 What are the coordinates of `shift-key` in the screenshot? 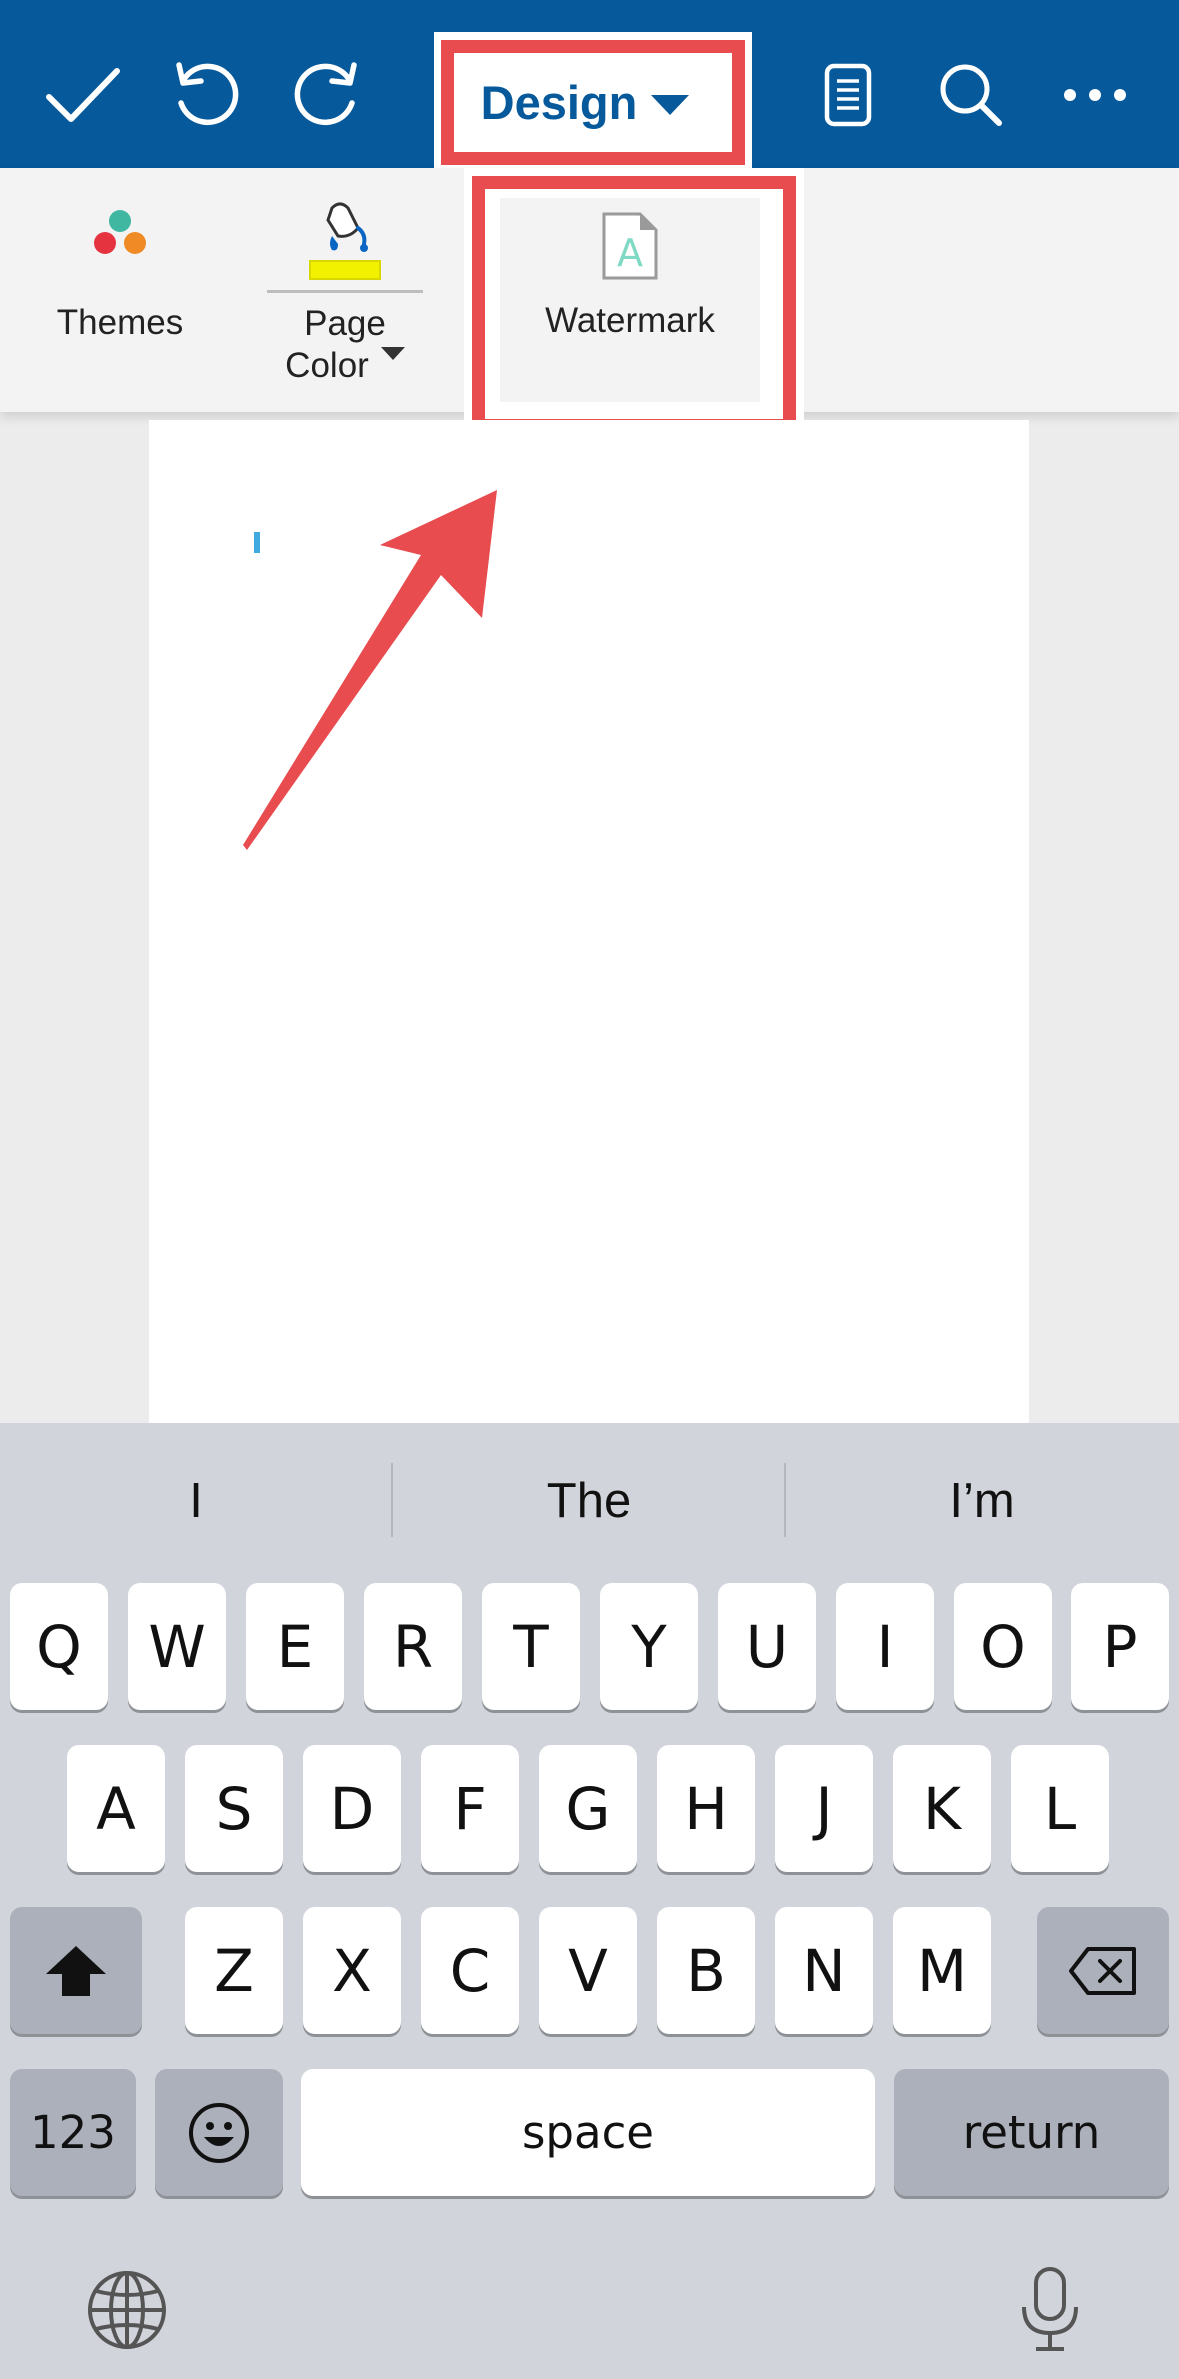 It's located at (76, 1970).